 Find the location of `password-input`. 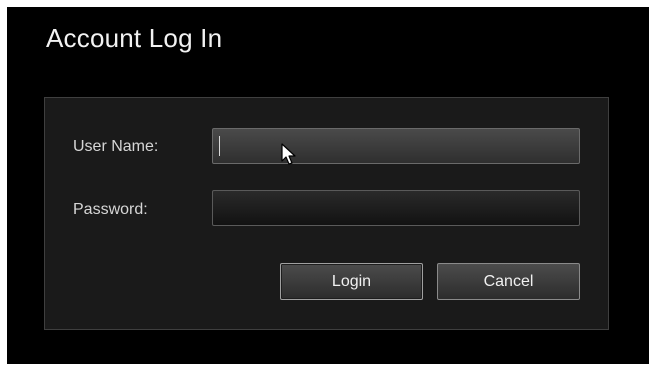

password-input is located at coordinates (396, 208).